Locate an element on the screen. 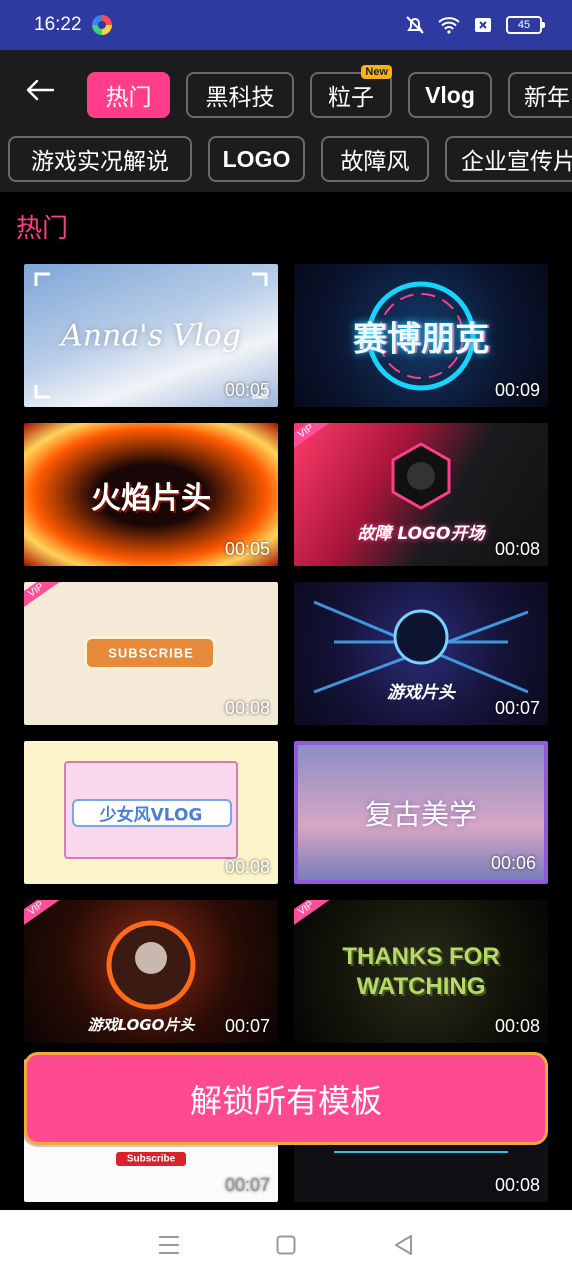 This screenshot has width=572, height=1280. hexagon-logo-icon is located at coordinates (421, 476).